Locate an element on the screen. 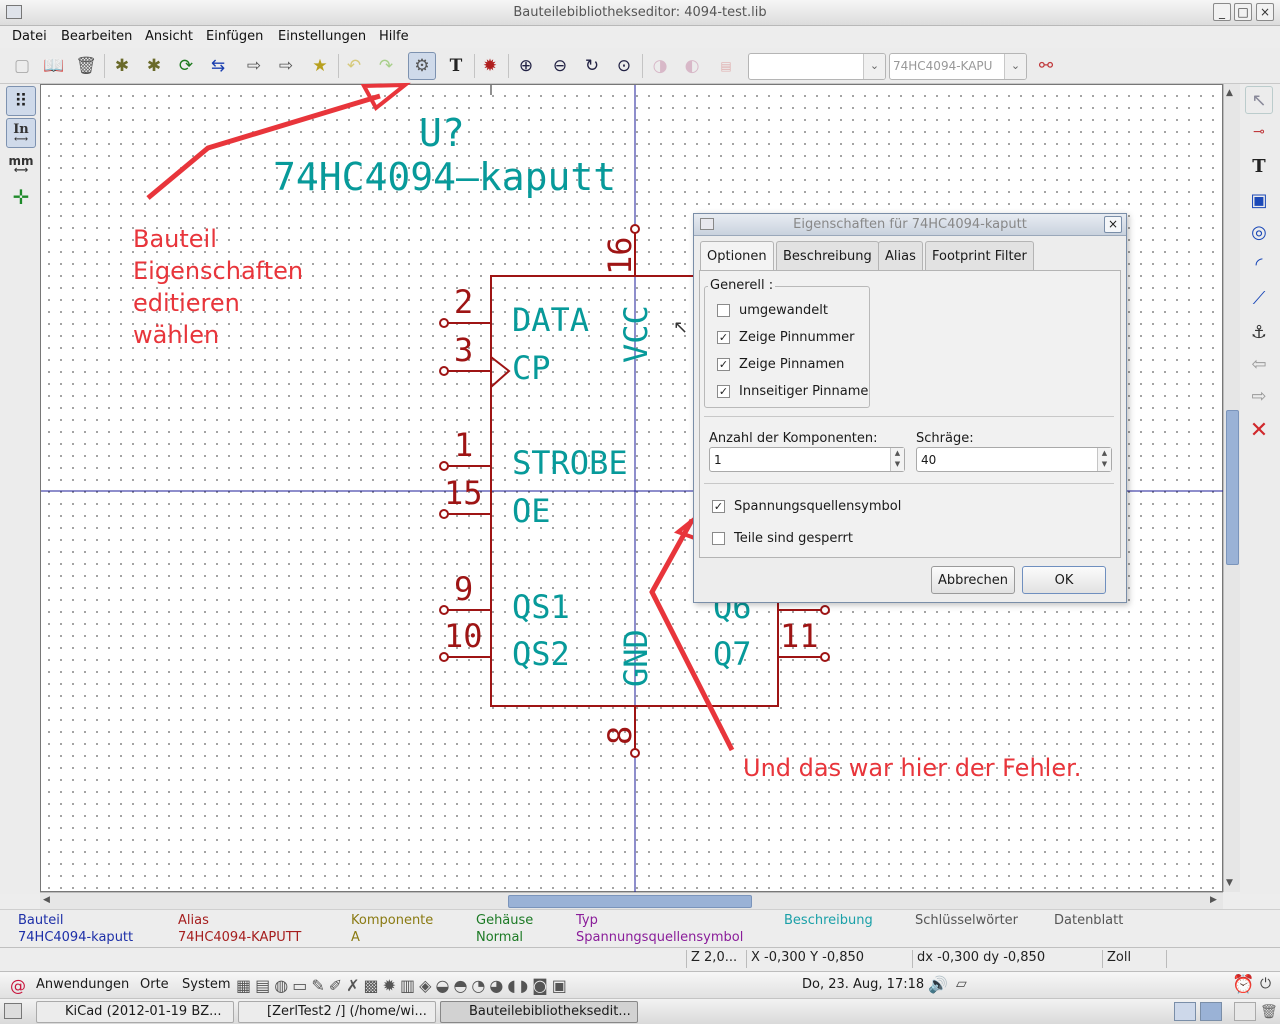  vscroll-thumb is located at coordinates (1232, 487).